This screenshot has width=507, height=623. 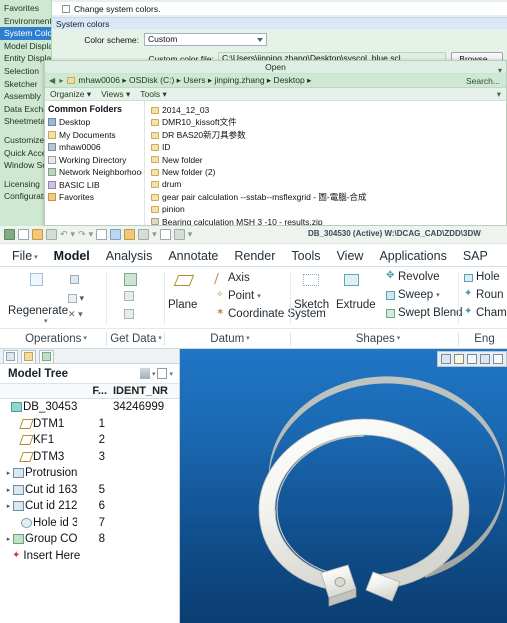 What do you see at coordinates (232, 278) in the screenshot?
I see `axis-button: Axis` at bounding box center [232, 278].